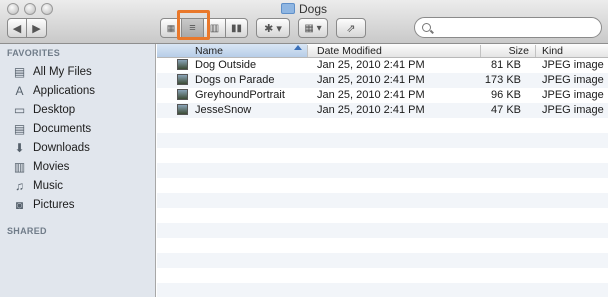 This screenshot has width=608, height=297. Describe the element at coordinates (61, 147) in the screenshot. I see `sidebar-item-label: Downloads` at that location.